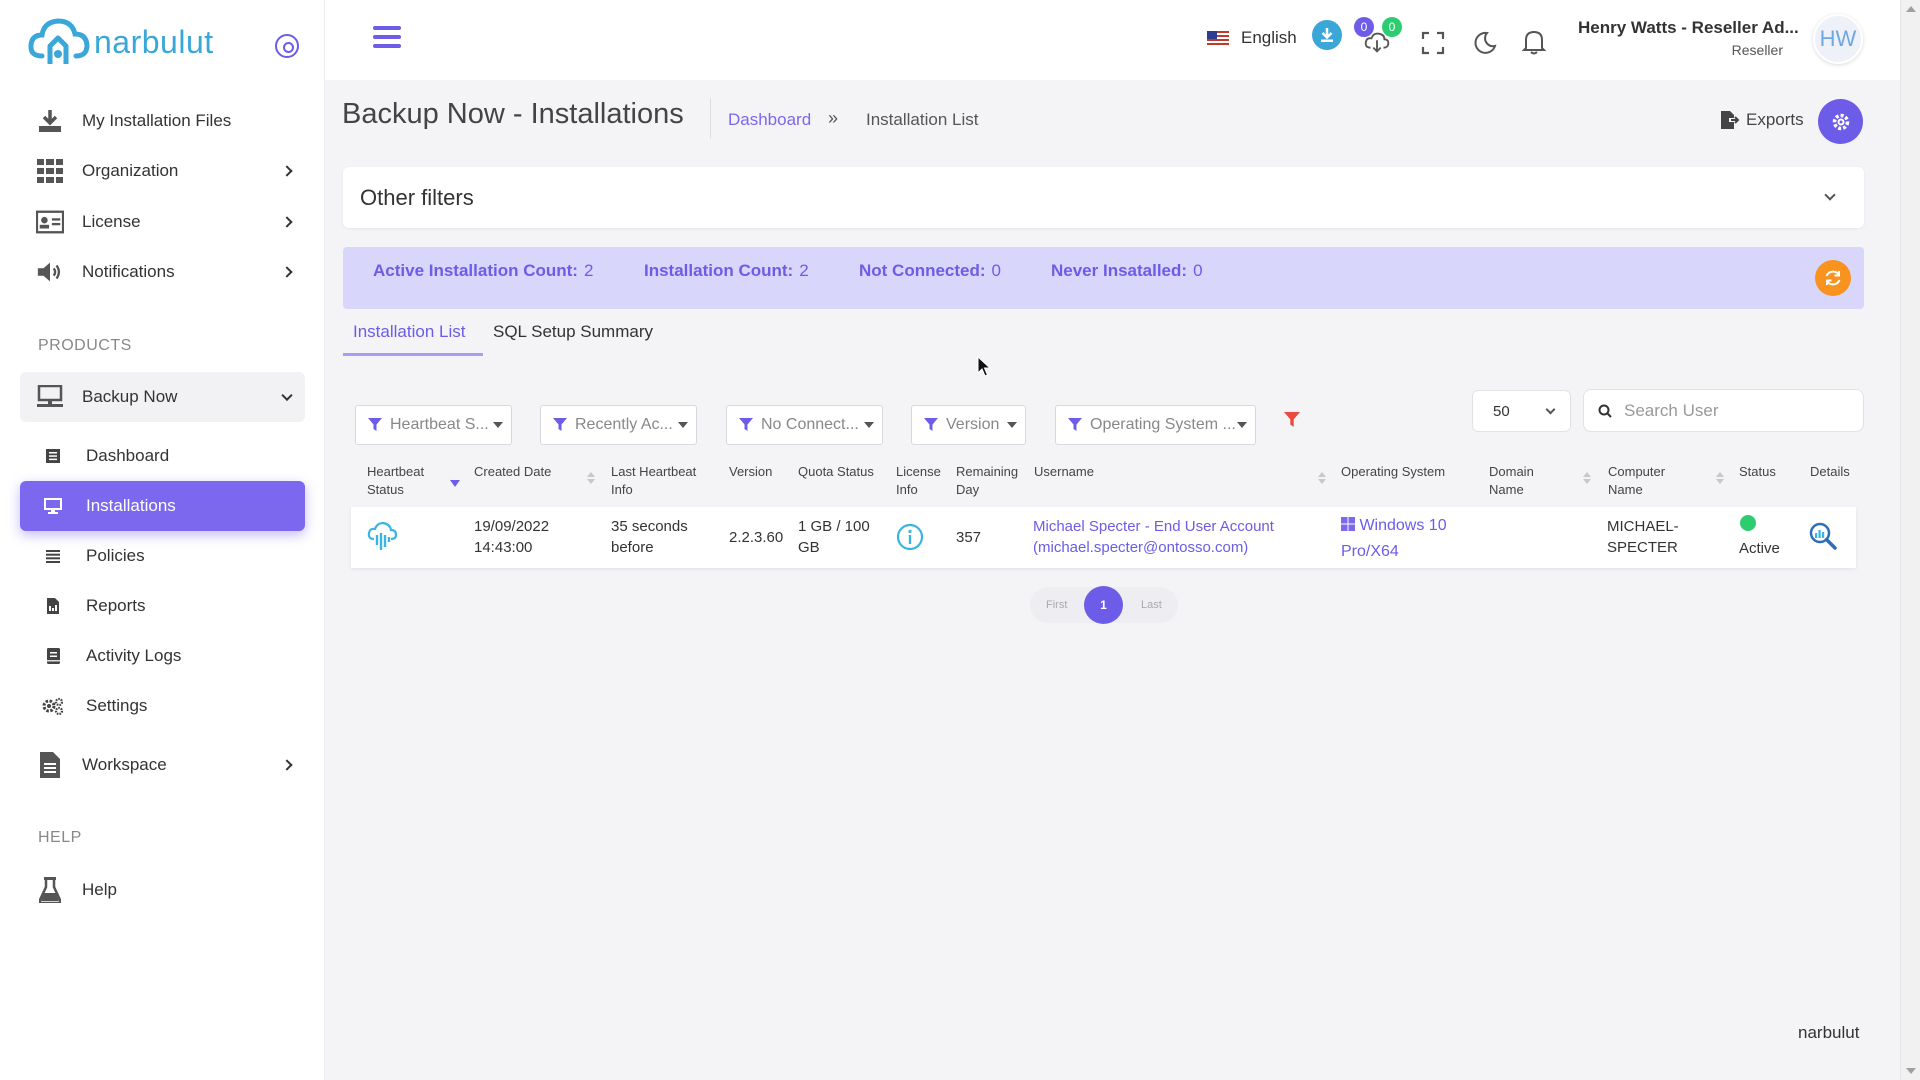  What do you see at coordinates (769, 120) in the screenshot?
I see `breadcrumb-dashboard-link: Dashboard` at bounding box center [769, 120].